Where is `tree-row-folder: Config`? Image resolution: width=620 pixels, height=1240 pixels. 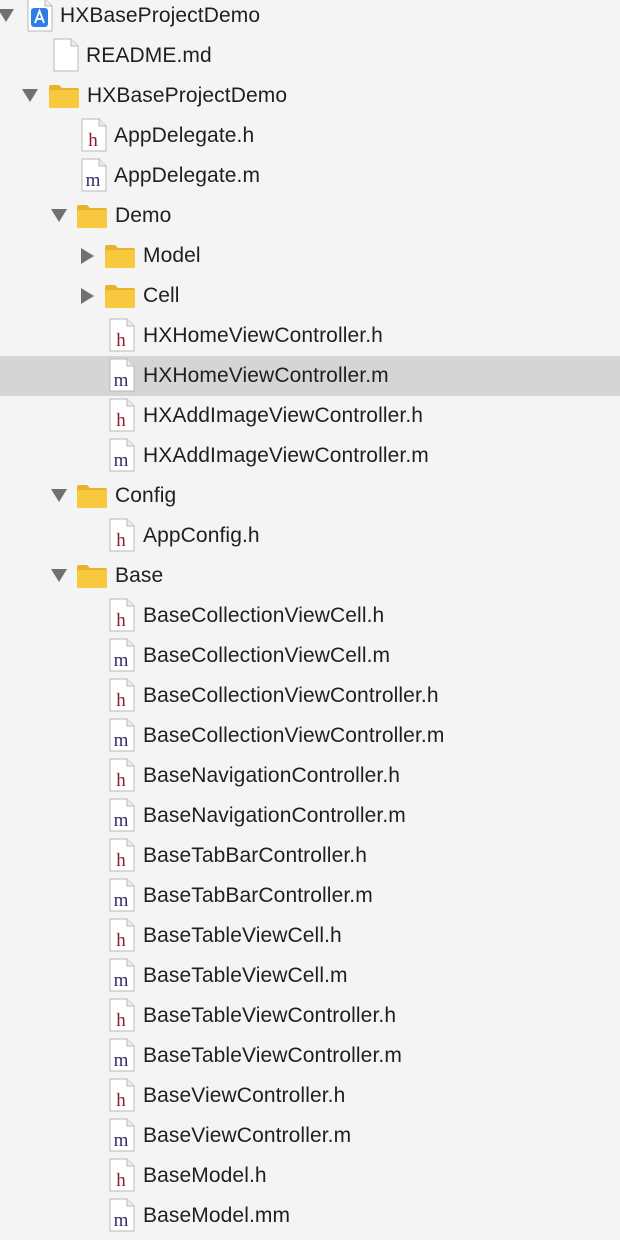
tree-row-folder: Config is located at coordinates (310, 496).